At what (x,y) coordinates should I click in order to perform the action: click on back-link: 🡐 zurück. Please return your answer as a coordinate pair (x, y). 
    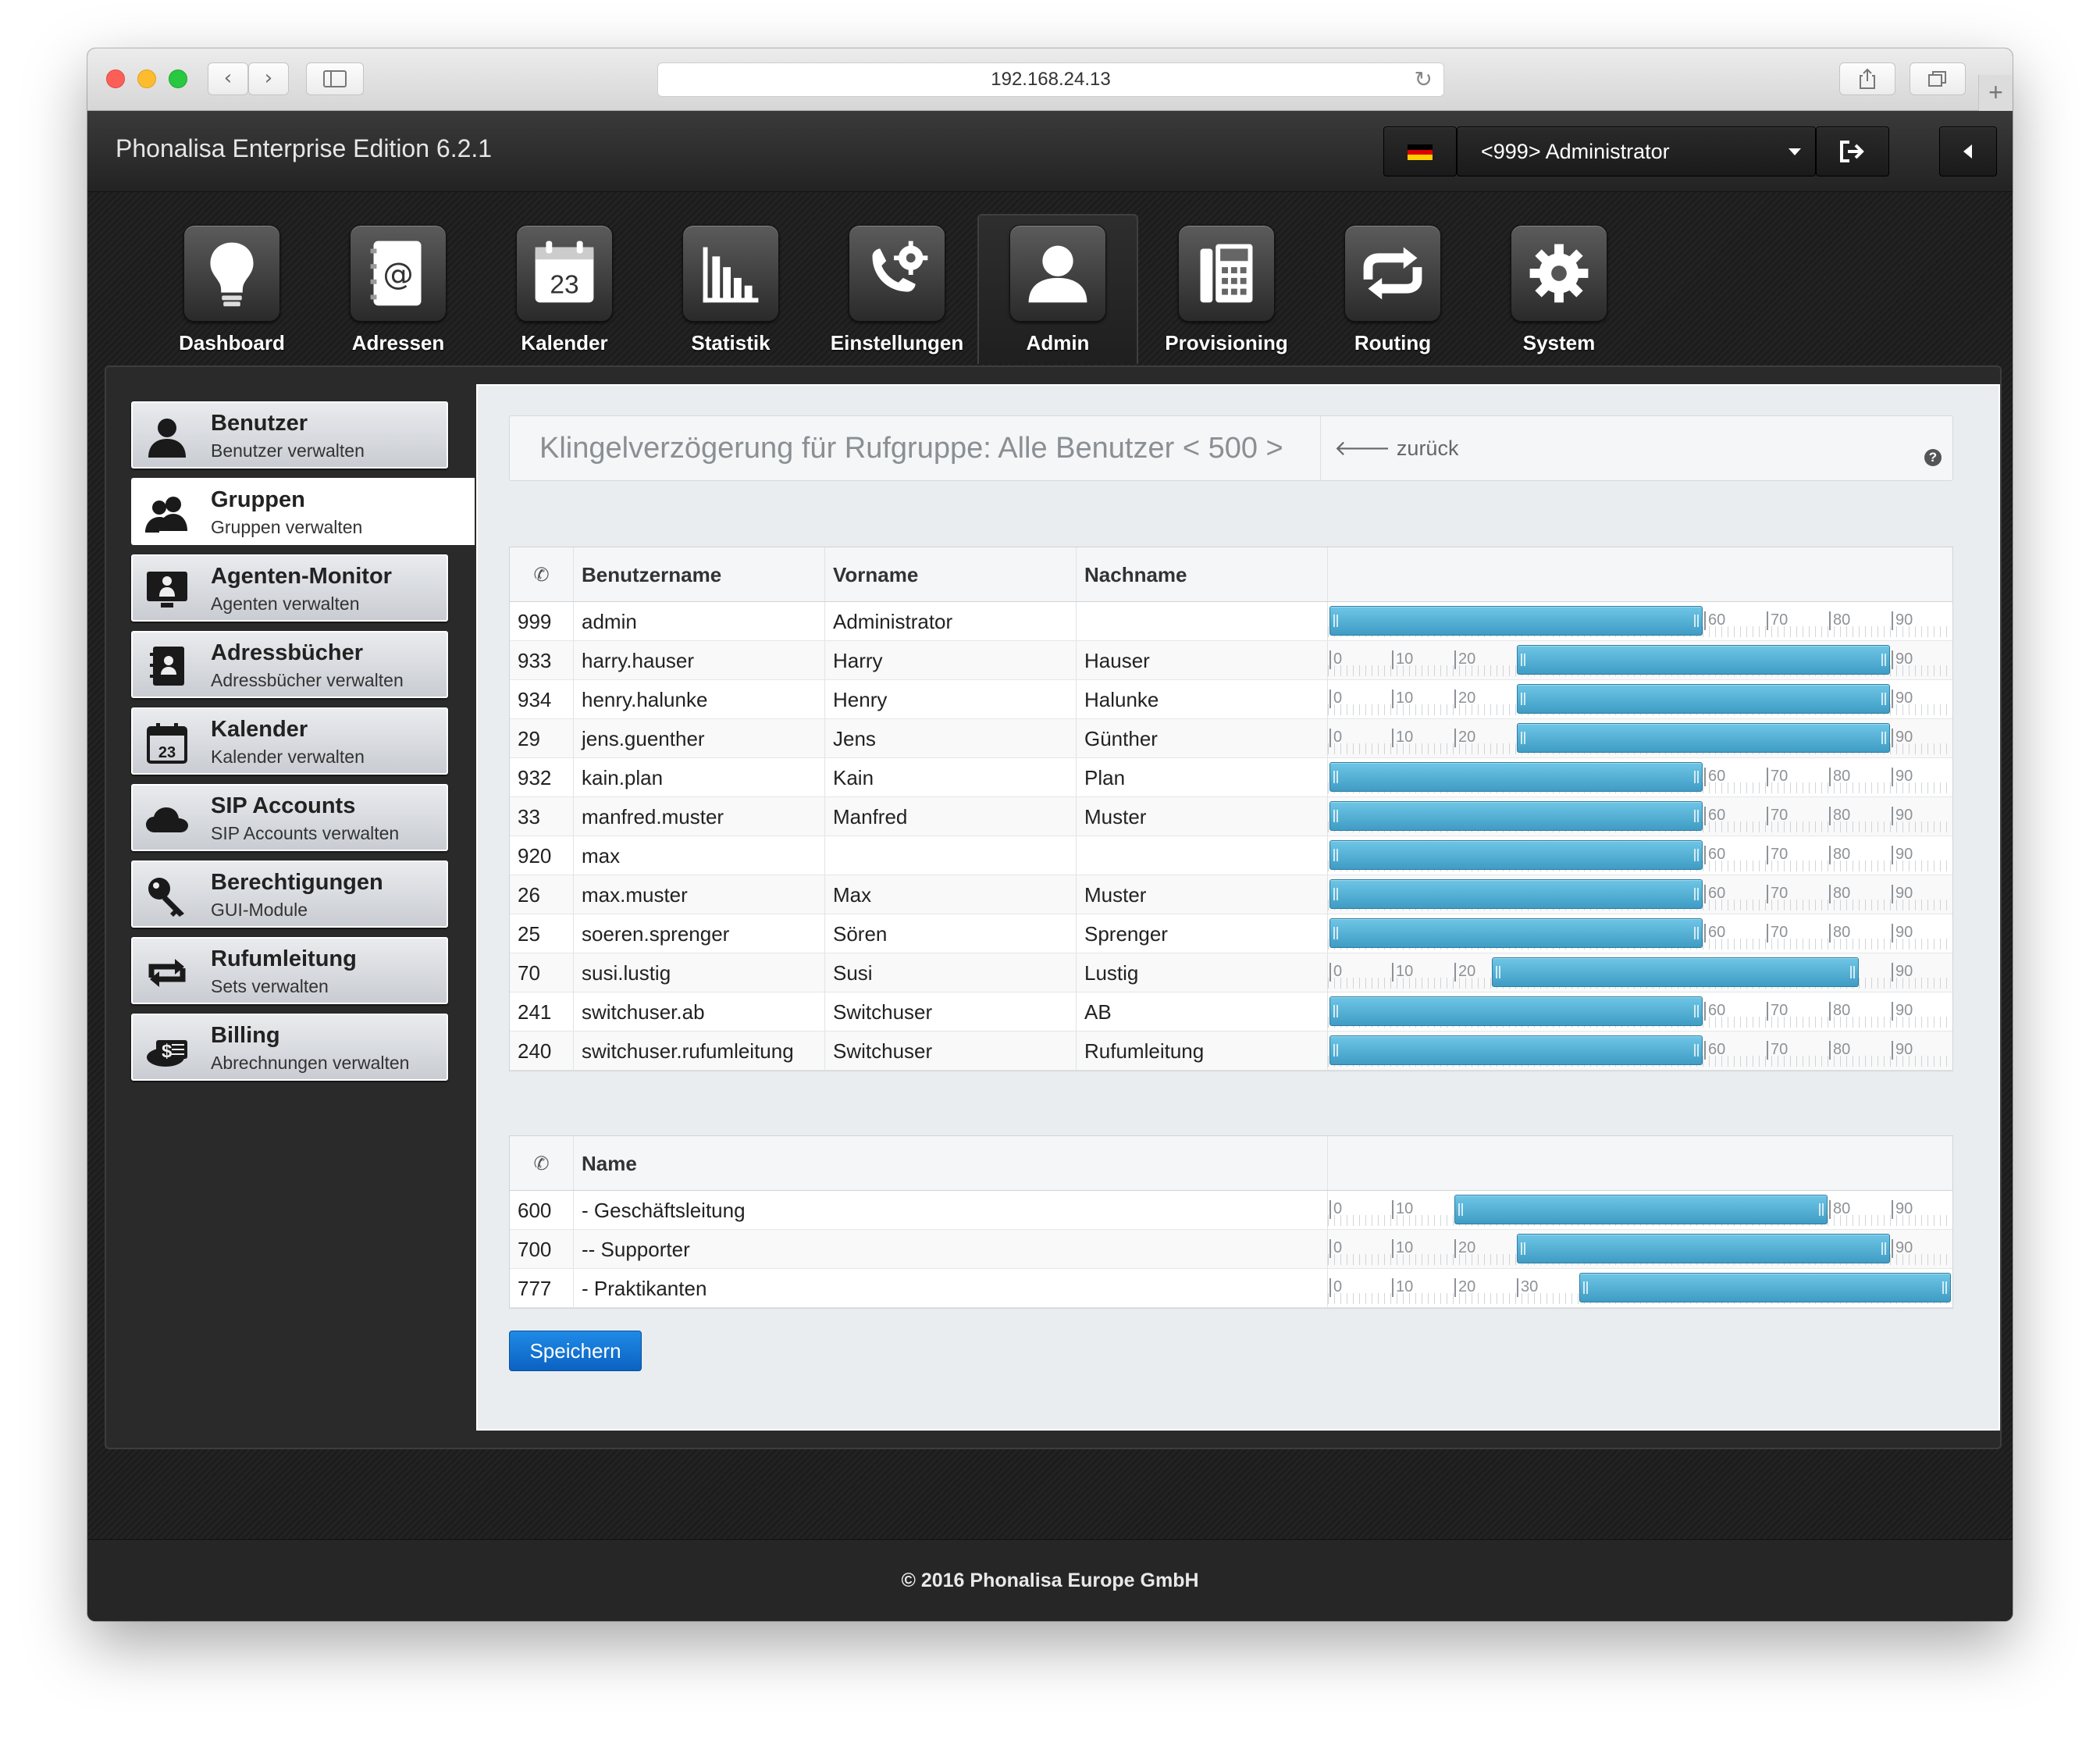
    Looking at the image, I should click on (1396, 448).